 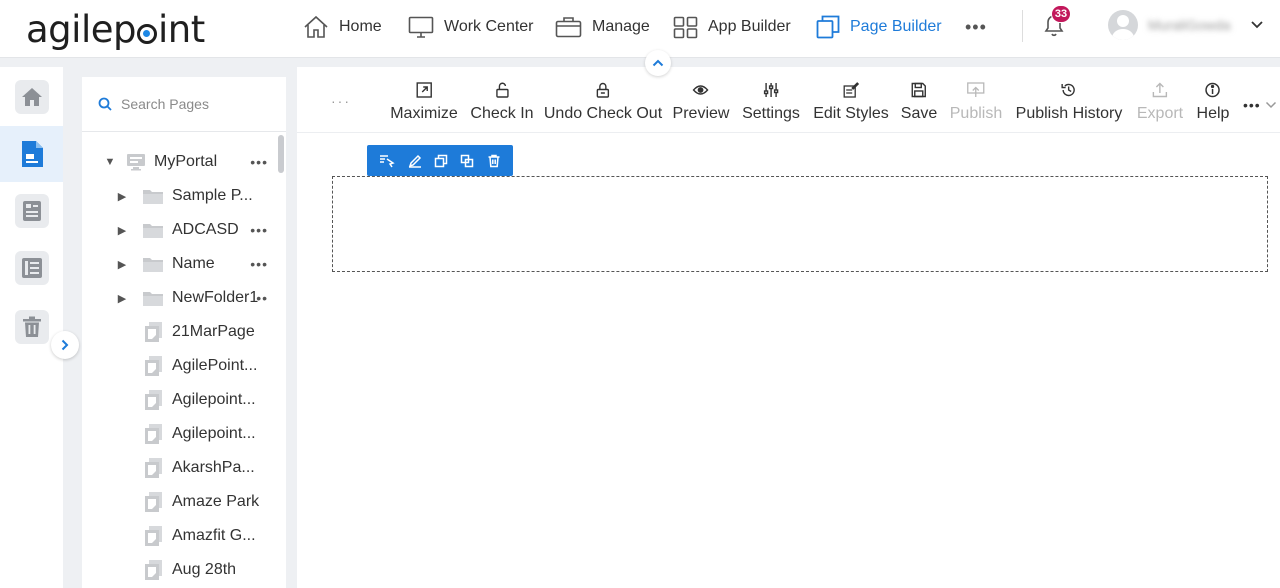 What do you see at coordinates (342, 27) in the screenshot?
I see `nav-home: Home` at bounding box center [342, 27].